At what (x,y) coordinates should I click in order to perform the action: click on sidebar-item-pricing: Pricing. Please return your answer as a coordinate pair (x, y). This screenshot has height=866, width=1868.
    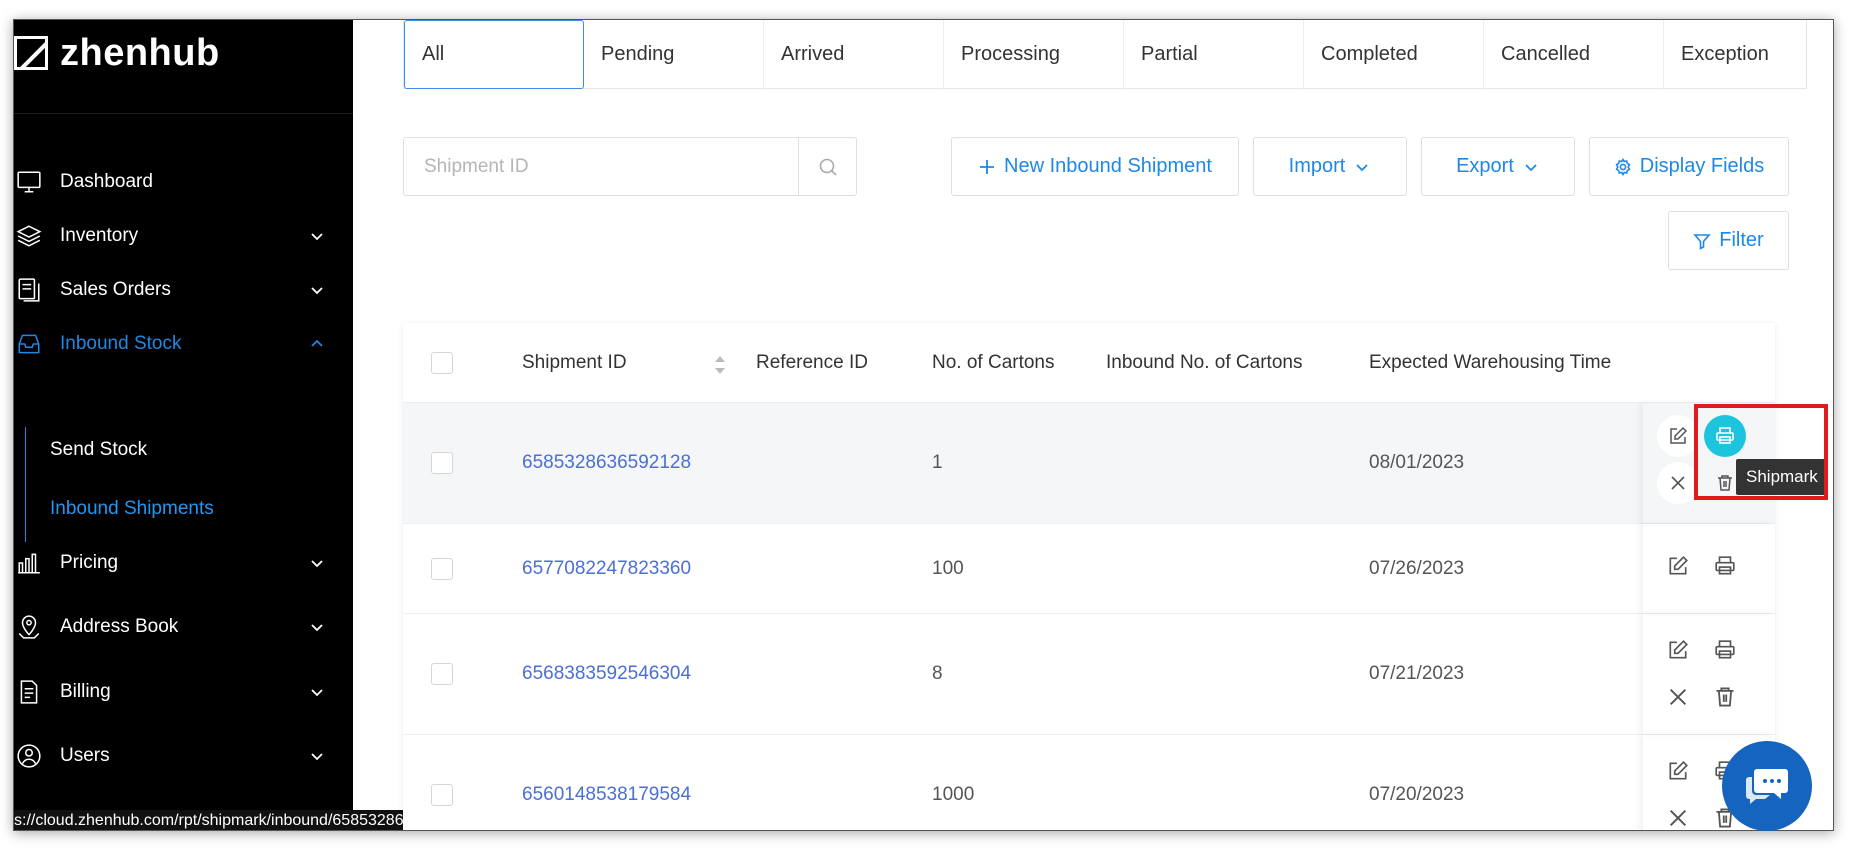
    Looking at the image, I should click on (183, 563).